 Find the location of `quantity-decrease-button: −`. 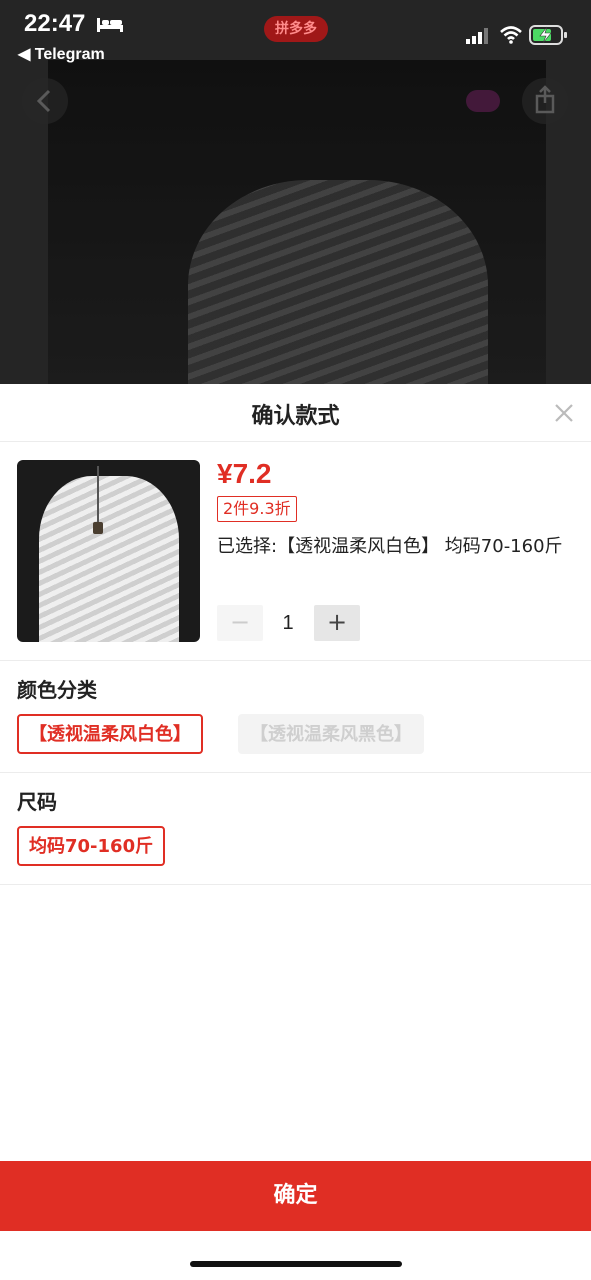

quantity-decrease-button: − is located at coordinates (240, 623).